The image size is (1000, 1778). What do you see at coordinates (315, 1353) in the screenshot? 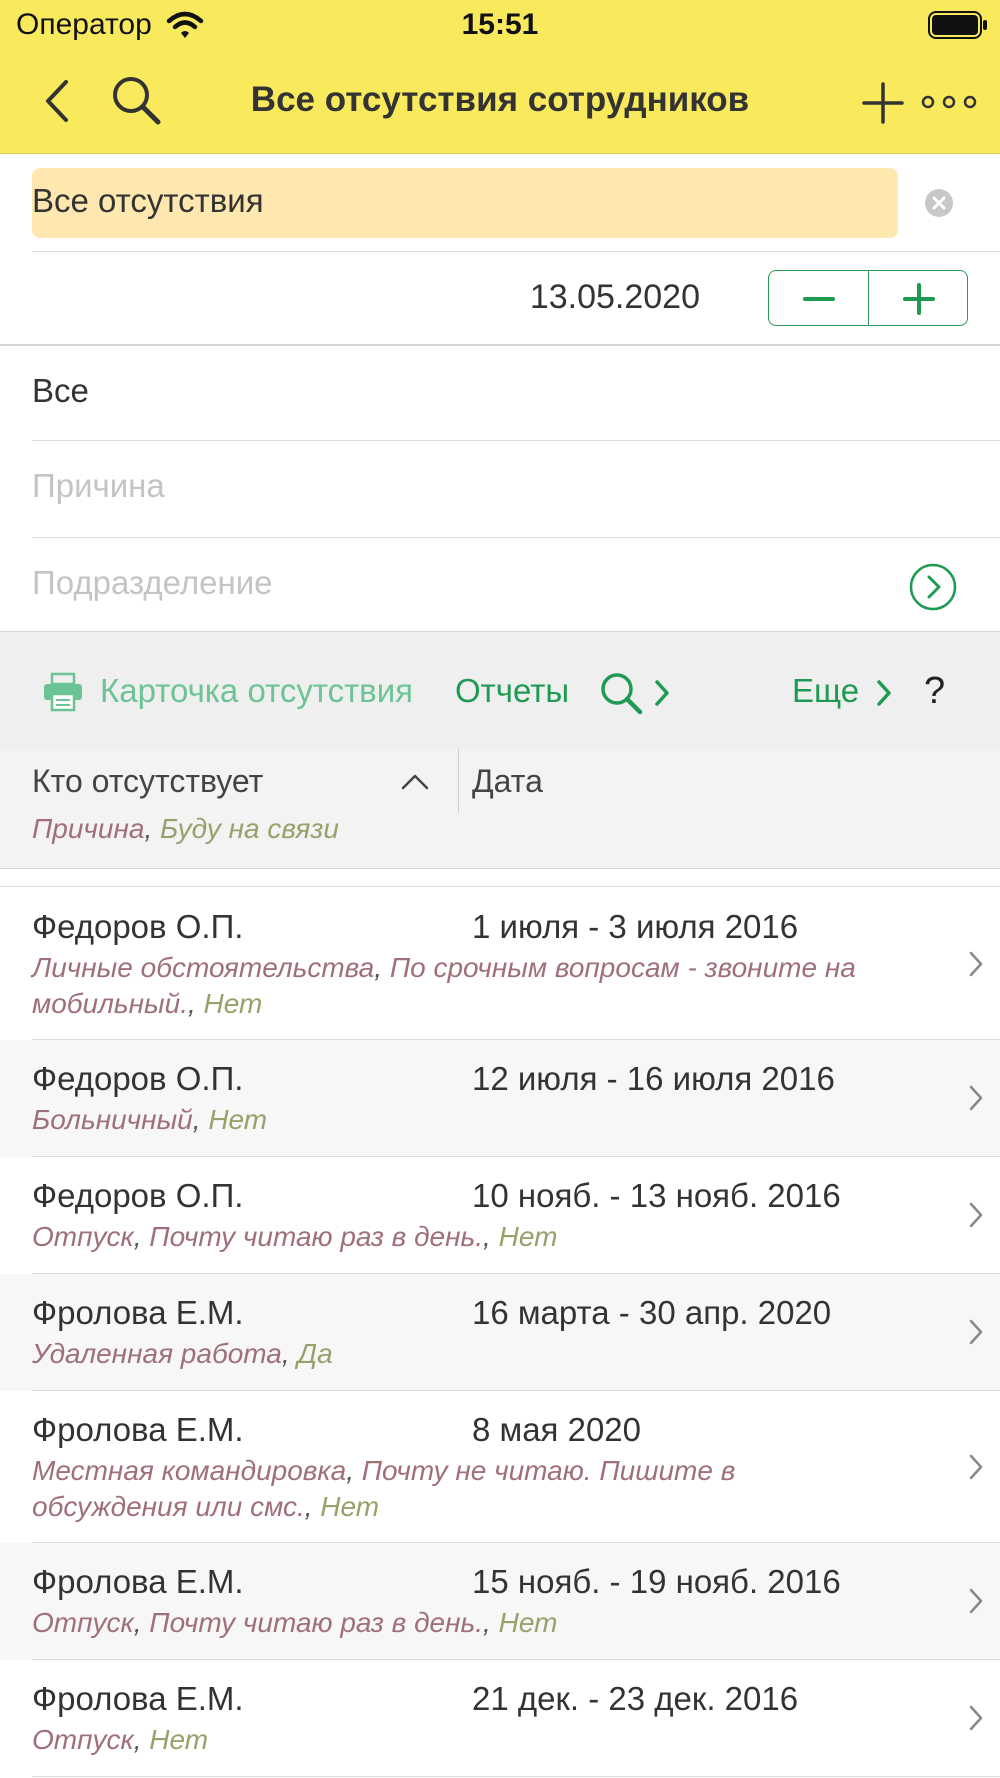
I see `available-flag: Да` at bounding box center [315, 1353].